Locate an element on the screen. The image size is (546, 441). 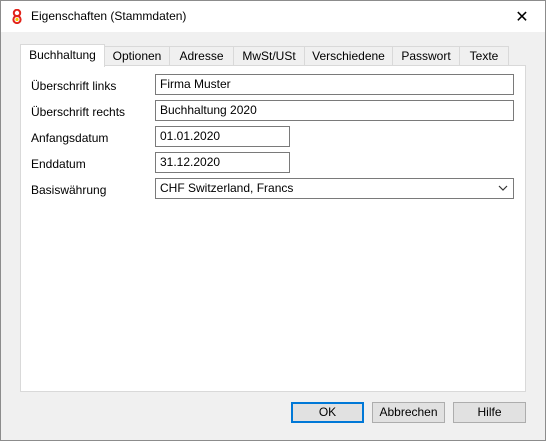
close-icon: ✕ is located at coordinates (522, 17).